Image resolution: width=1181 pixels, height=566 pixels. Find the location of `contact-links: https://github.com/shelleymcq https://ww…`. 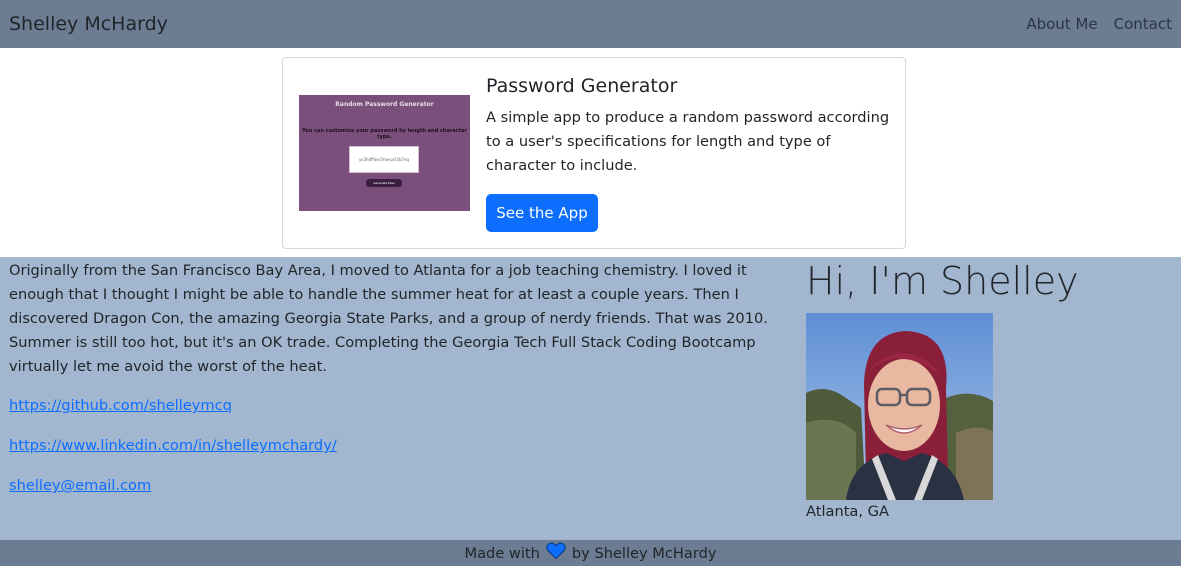

contact-links: https://github.com/shelleymcq https://ww… is located at coordinates (173, 454).